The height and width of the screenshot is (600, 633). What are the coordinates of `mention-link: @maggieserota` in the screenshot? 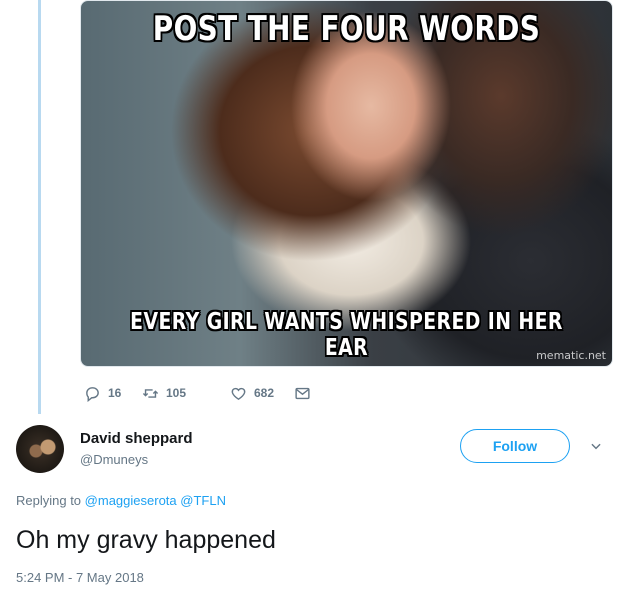 It's located at (131, 500).